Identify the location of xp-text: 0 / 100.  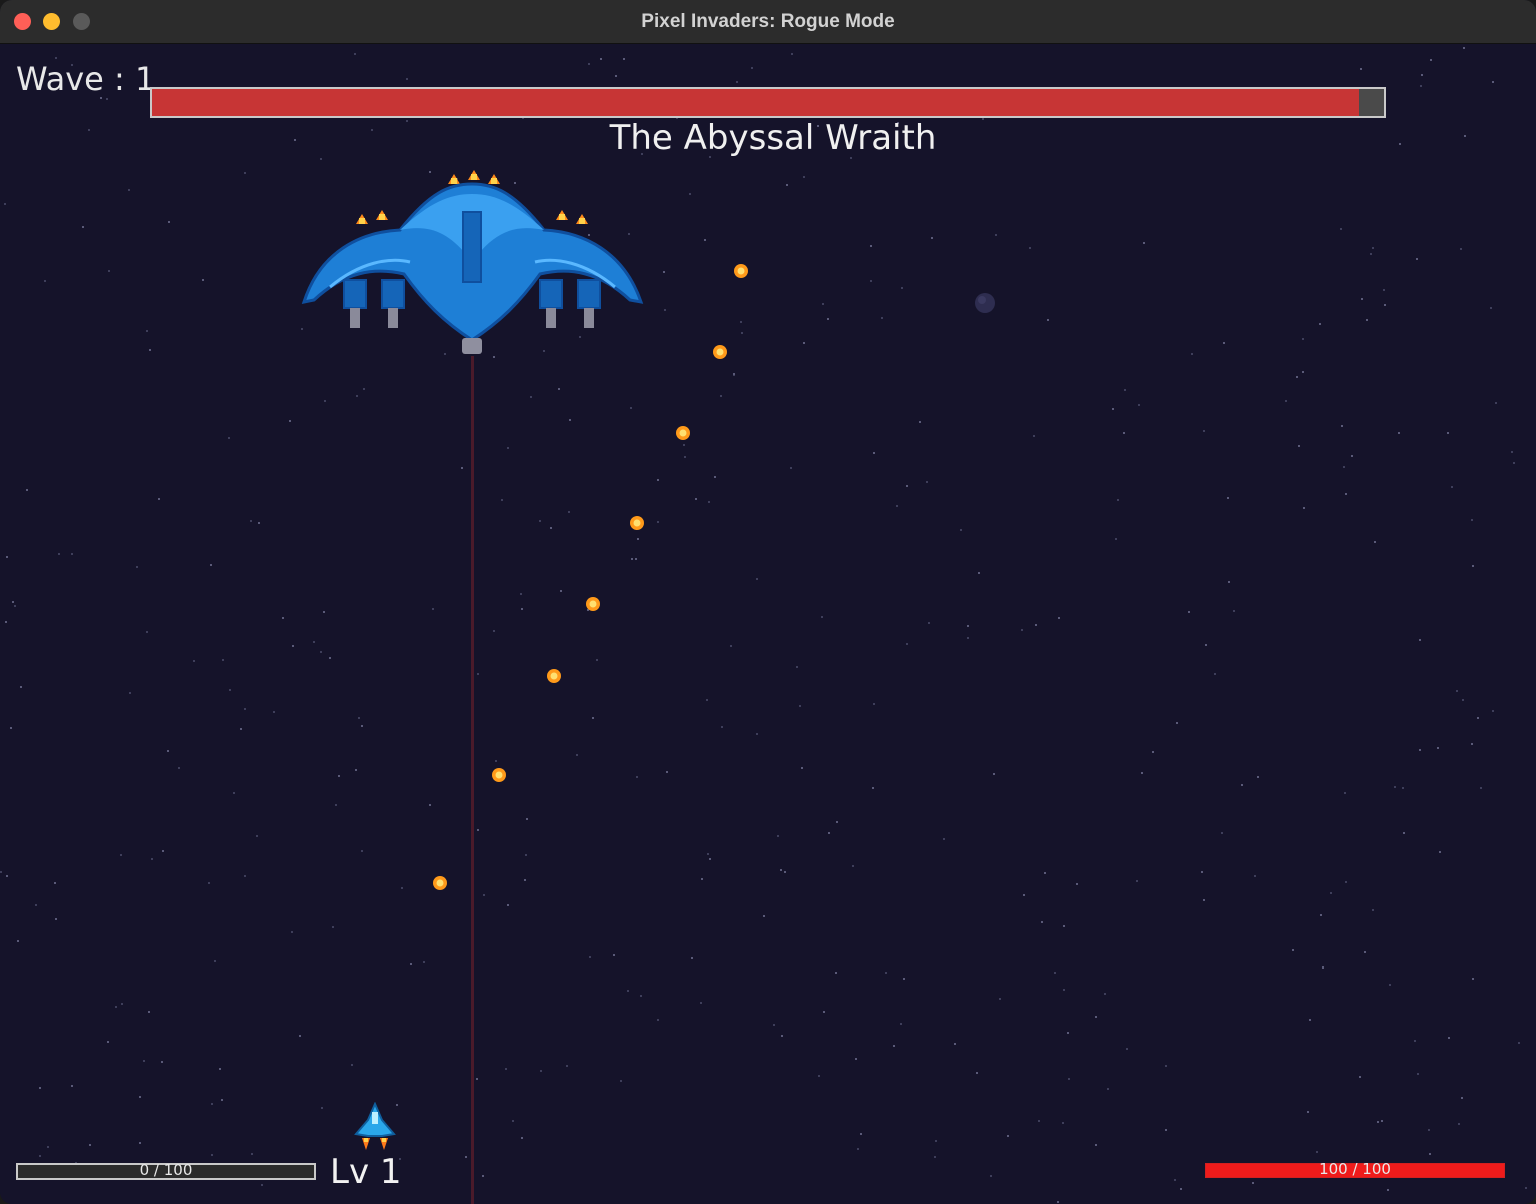
(166, 1170).